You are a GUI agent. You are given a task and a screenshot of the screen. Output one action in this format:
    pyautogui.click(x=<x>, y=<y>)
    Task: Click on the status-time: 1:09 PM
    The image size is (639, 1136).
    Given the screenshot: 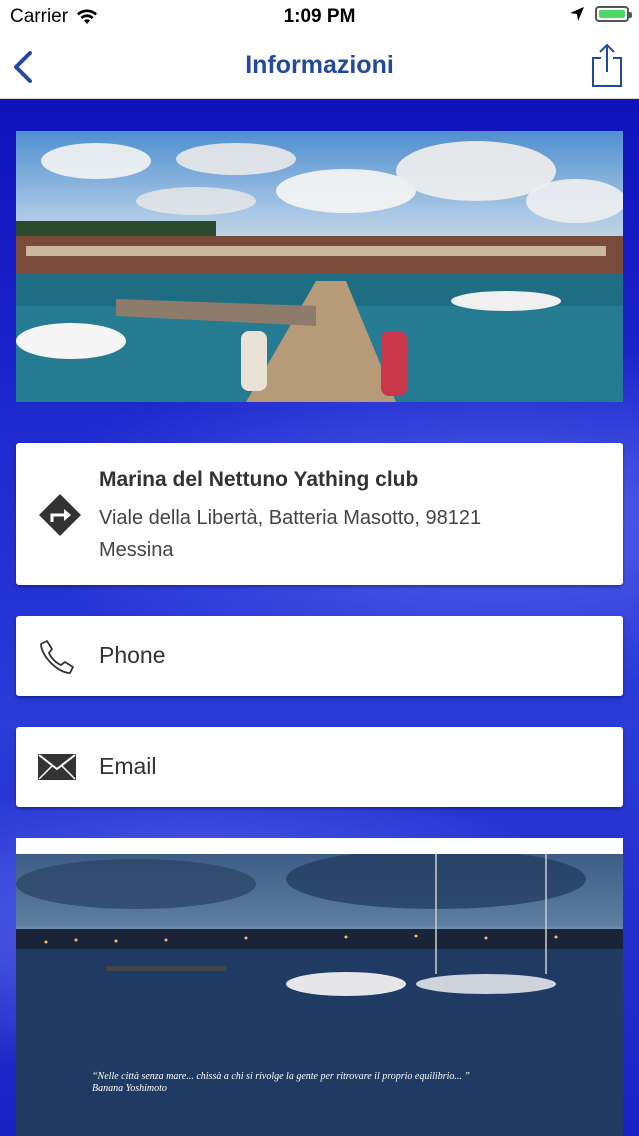 What is the action you would take?
    pyautogui.click(x=319, y=16)
    